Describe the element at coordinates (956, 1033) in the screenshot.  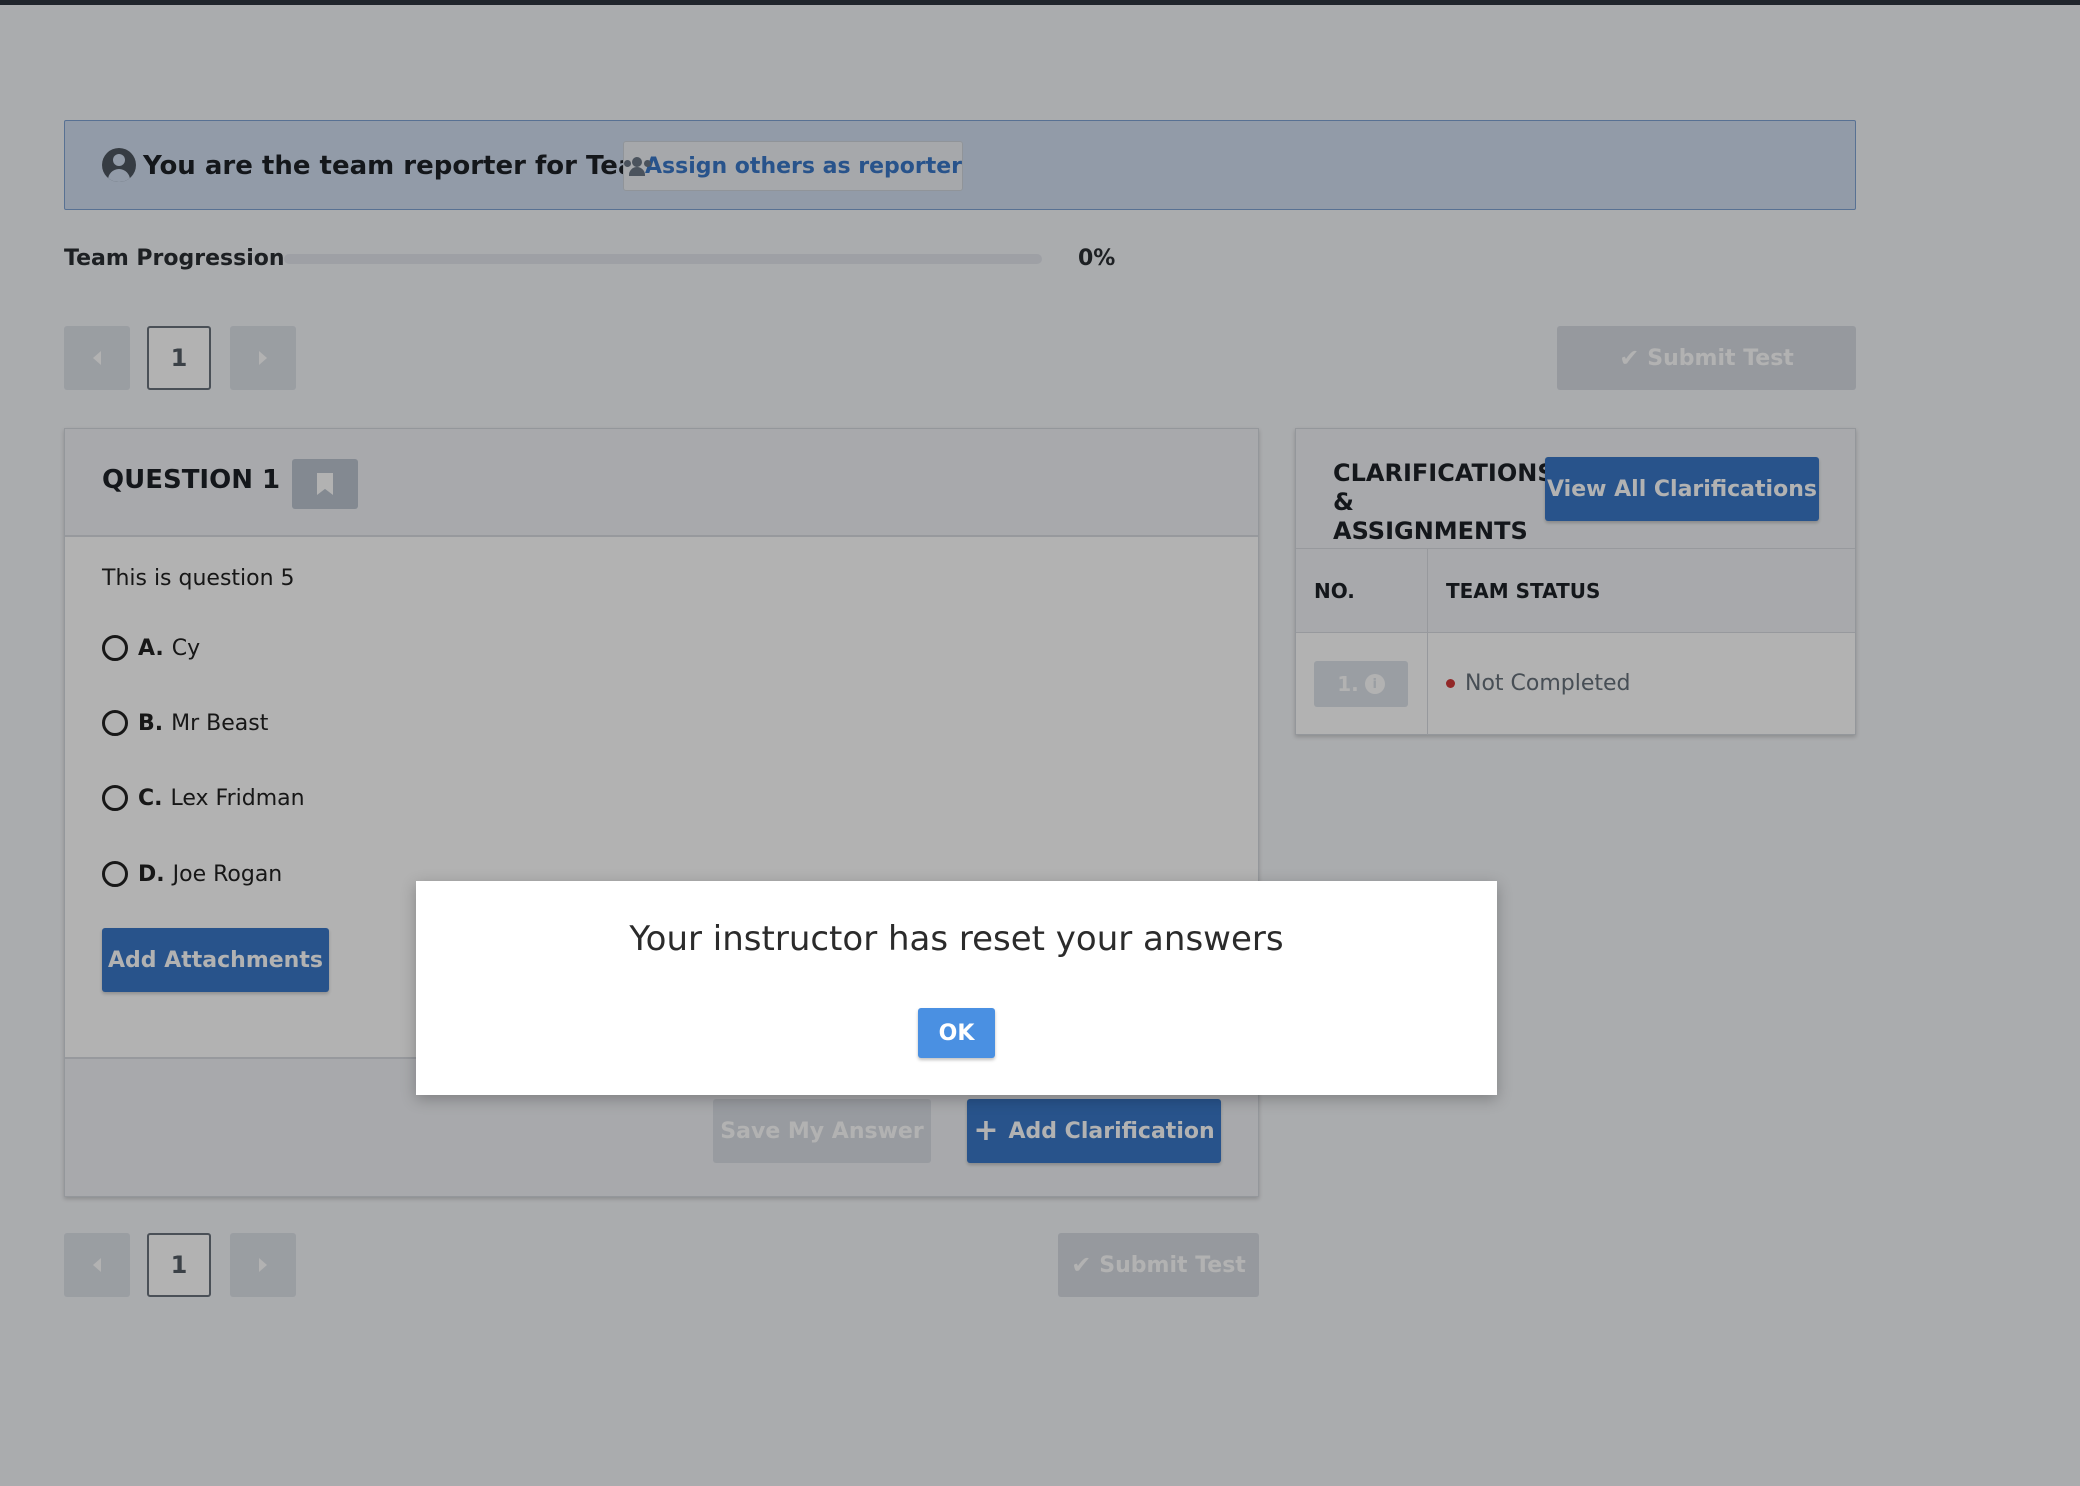
I see `ok-button: OK` at that location.